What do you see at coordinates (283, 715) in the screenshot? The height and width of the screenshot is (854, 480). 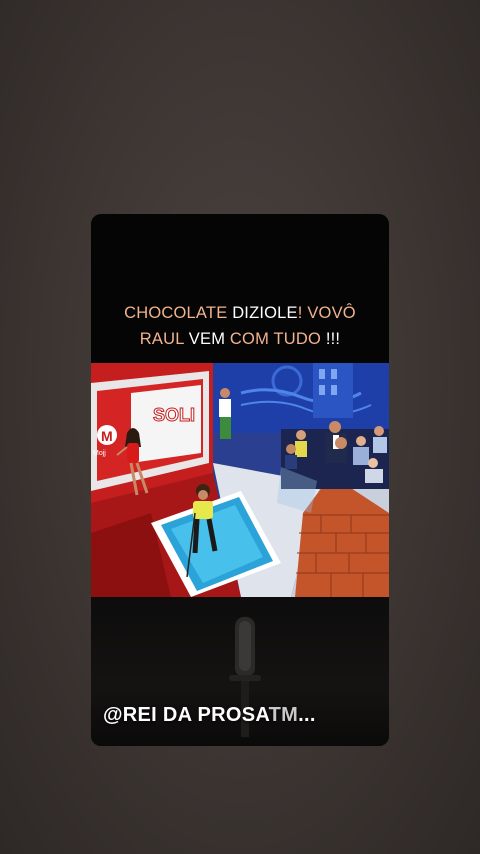 I see `watermark-tm: TM` at bounding box center [283, 715].